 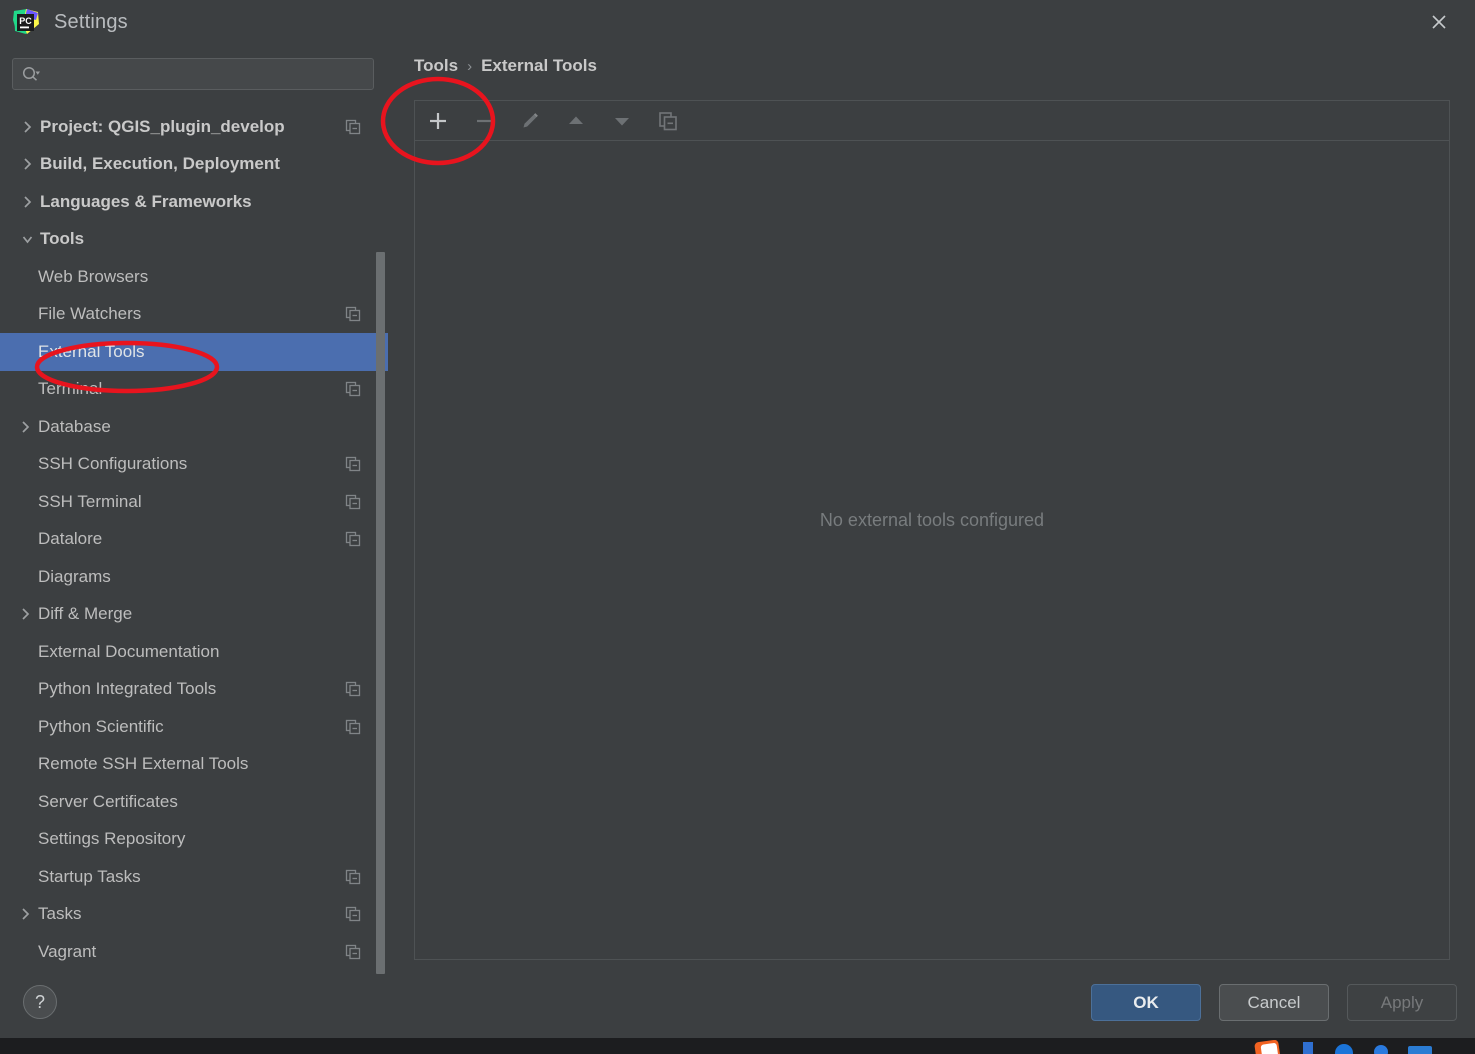 I want to click on sidebar-item-label: Tools, so click(x=62, y=239).